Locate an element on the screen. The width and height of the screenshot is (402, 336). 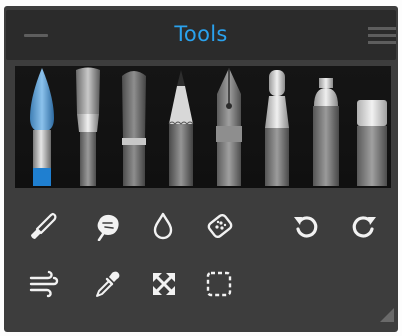
redo-icon is located at coordinates (364, 226).